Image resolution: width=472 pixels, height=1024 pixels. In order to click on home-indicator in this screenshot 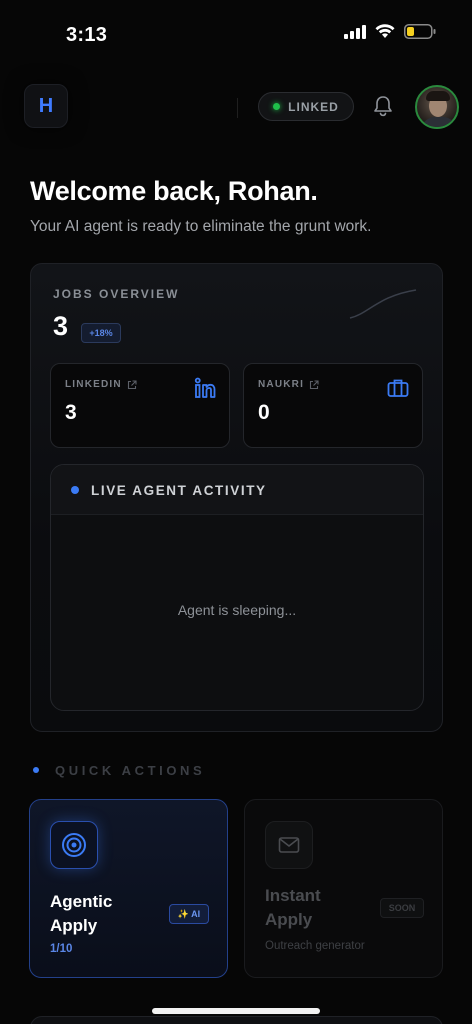, I will do `click(236, 1011)`.